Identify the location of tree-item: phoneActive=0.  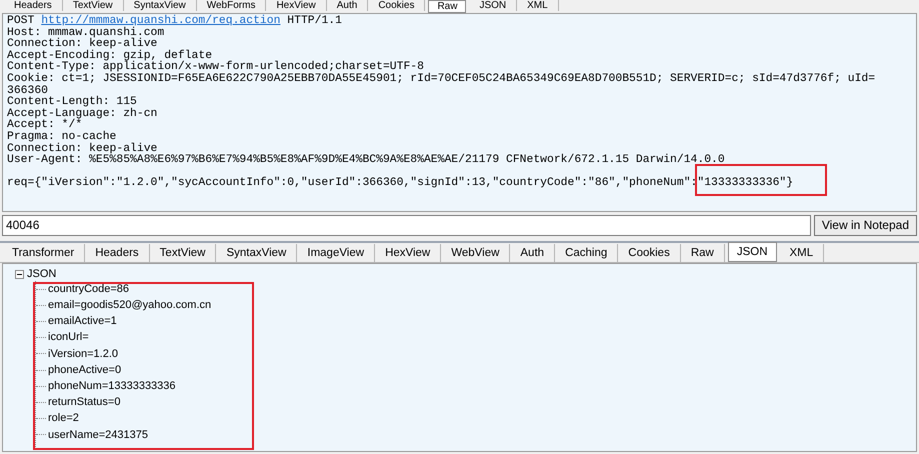
(85, 370).